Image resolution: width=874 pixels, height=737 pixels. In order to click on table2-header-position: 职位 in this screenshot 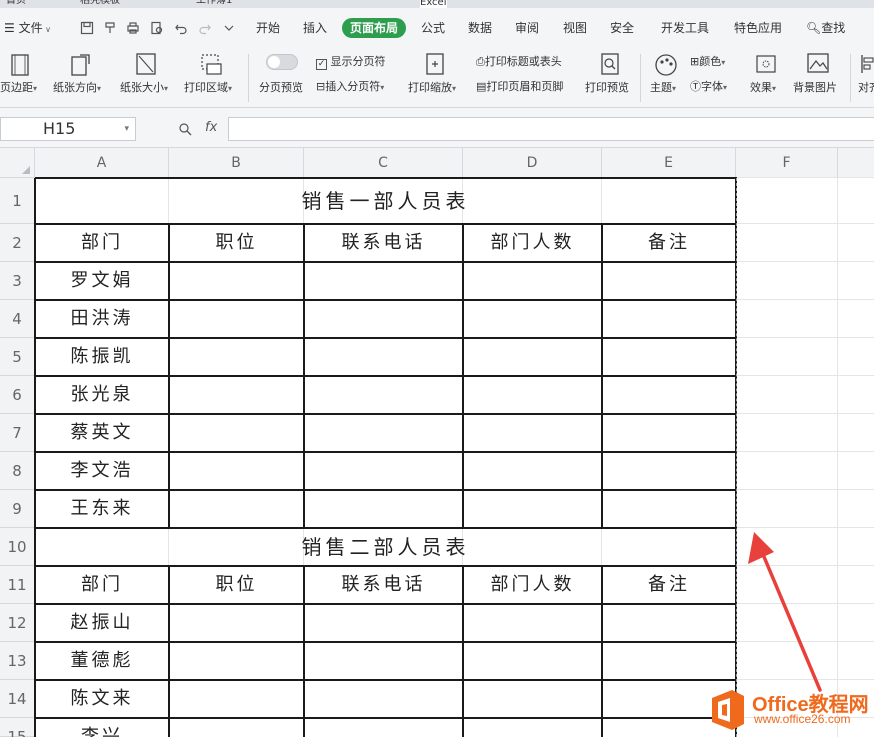, I will do `click(236, 585)`.